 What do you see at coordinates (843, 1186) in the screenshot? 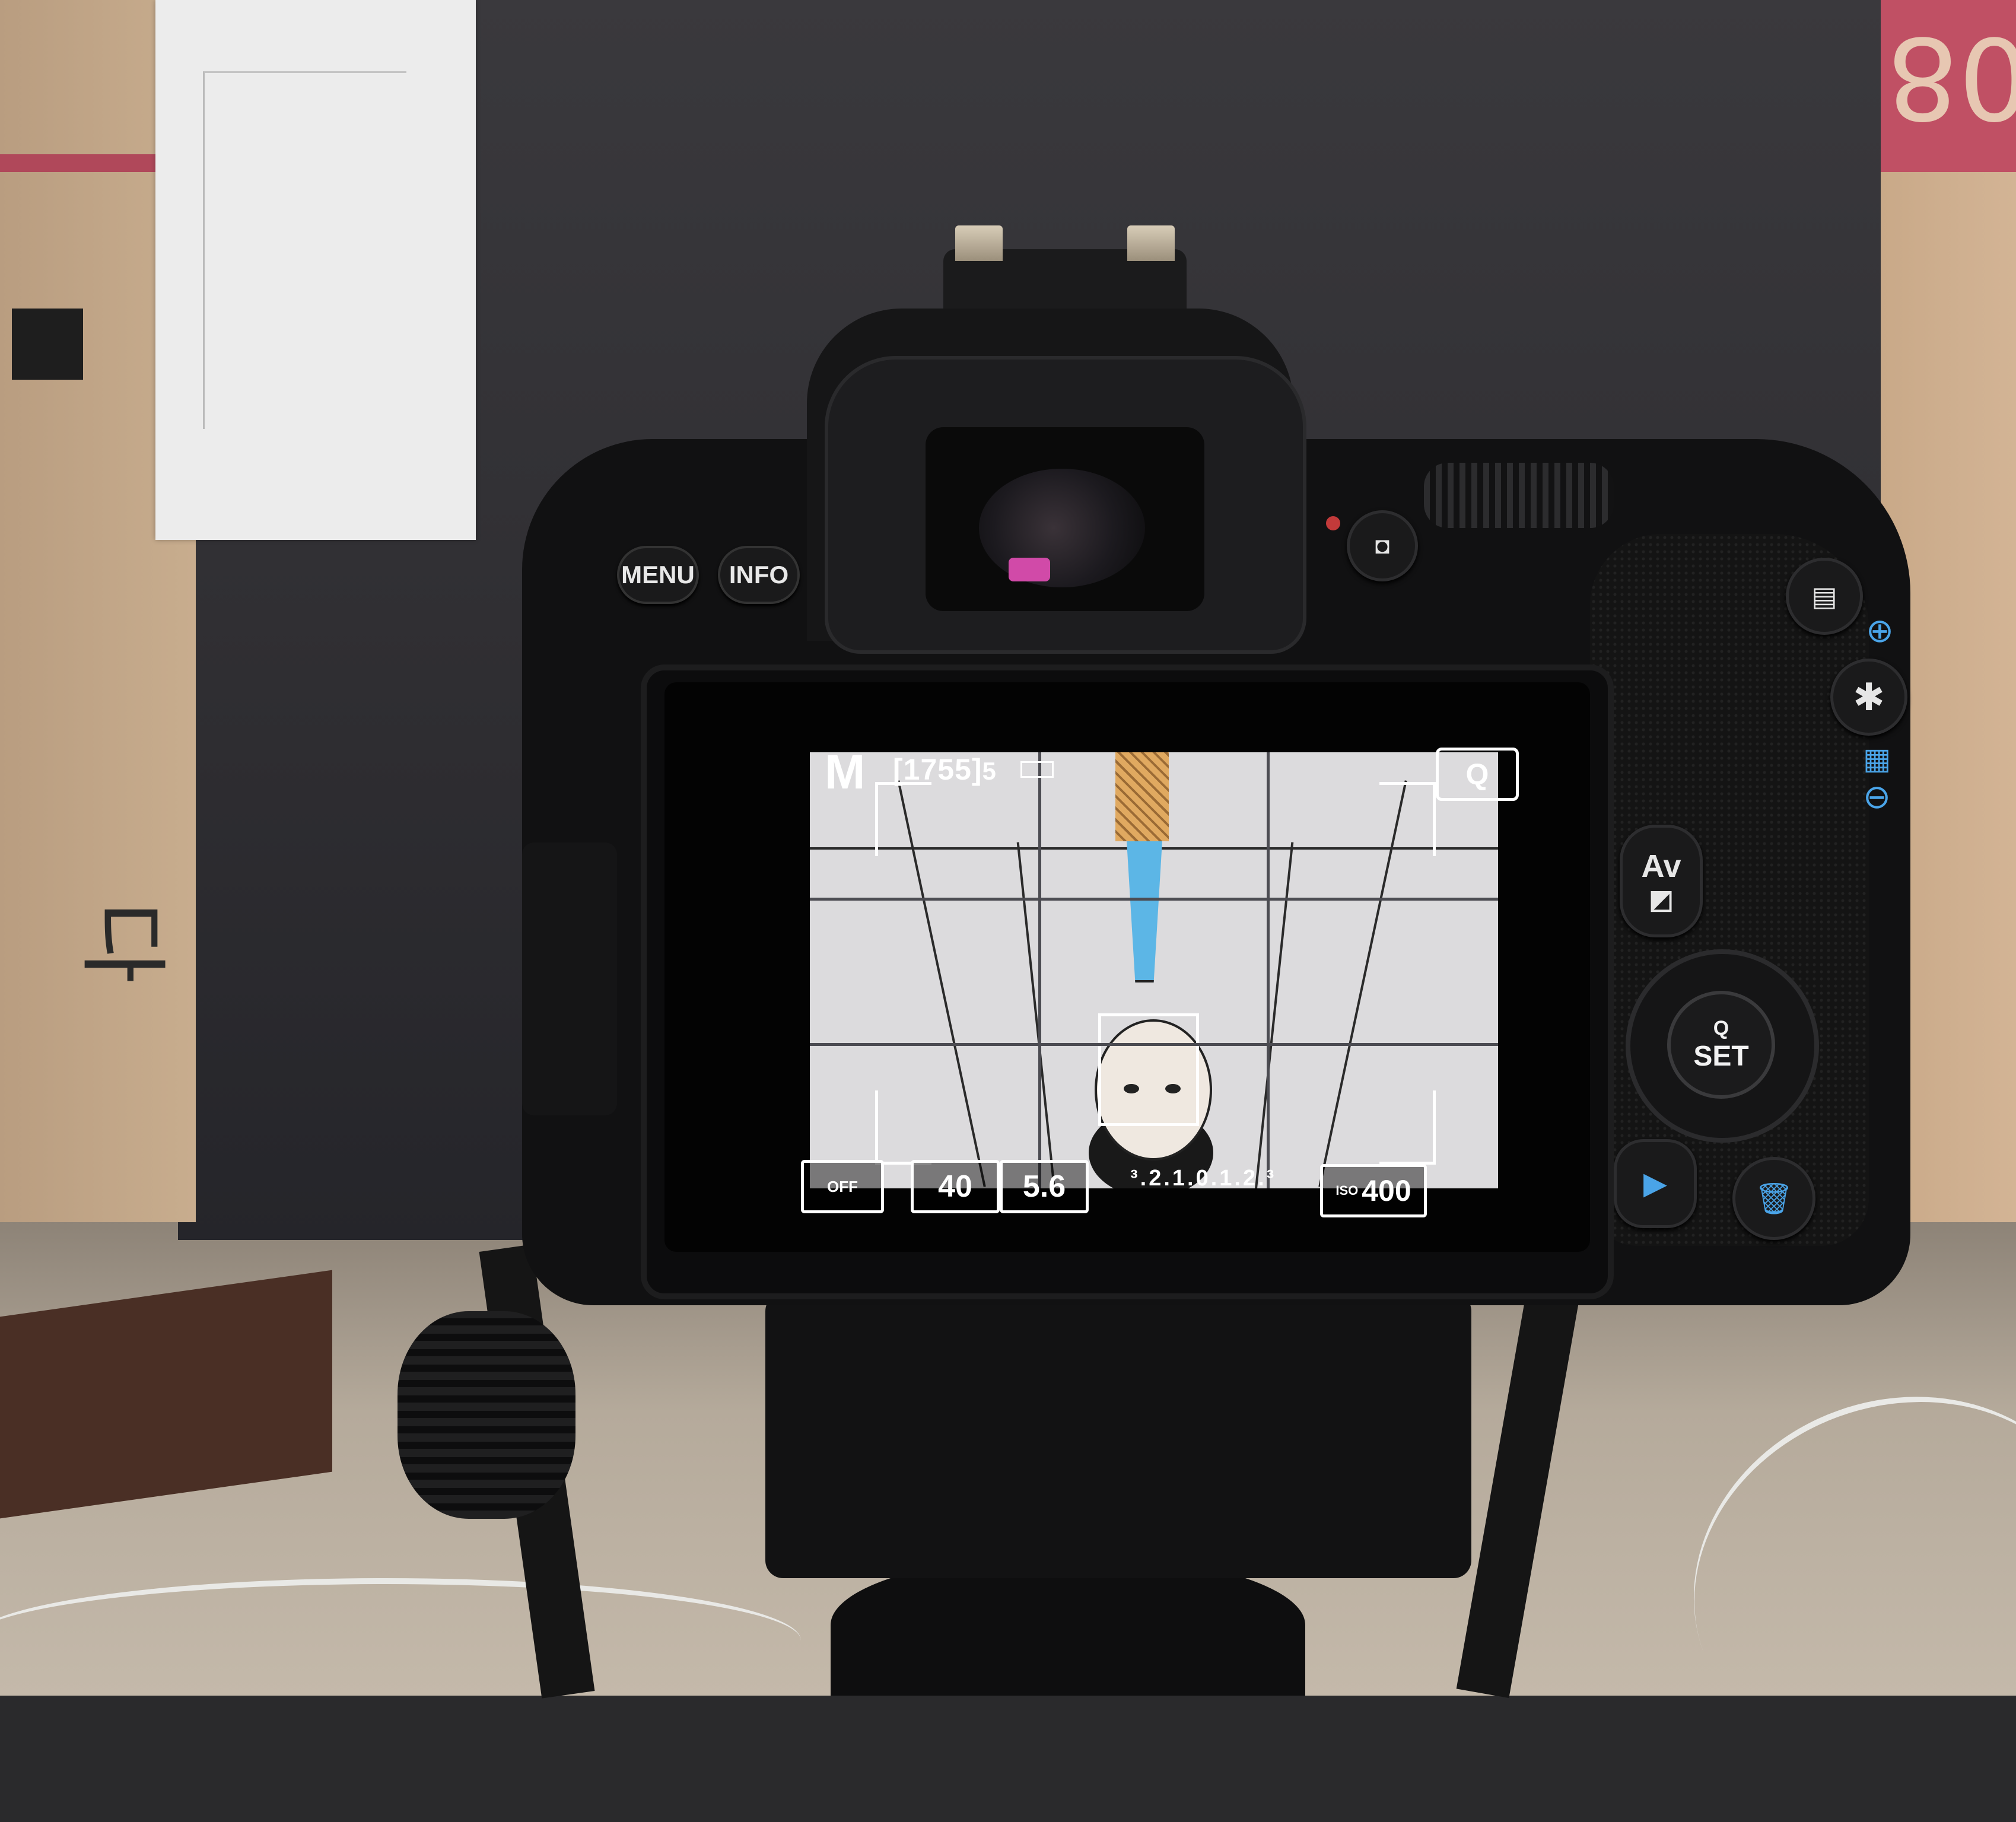
I see `drive-mode-icon: OFF` at bounding box center [843, 1186].